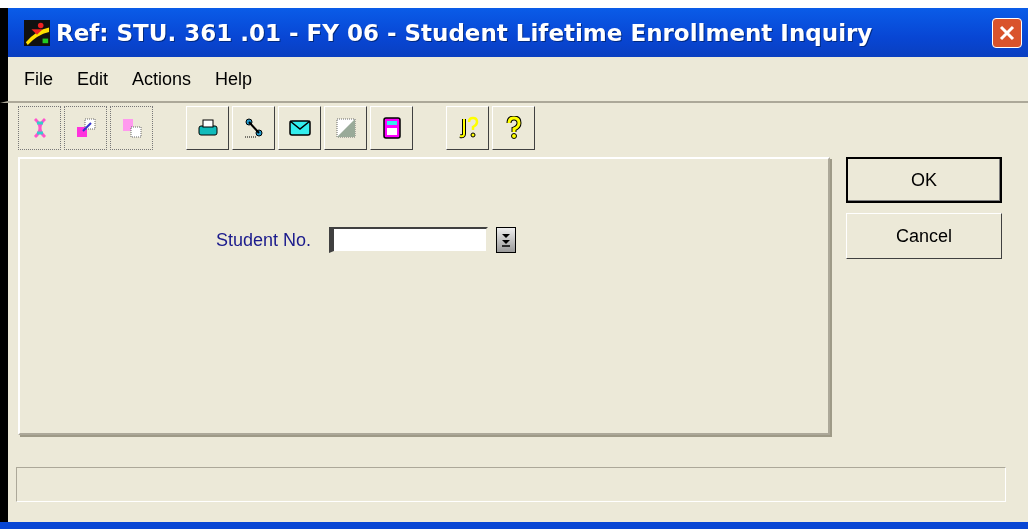  What do you see at coordinates (299, 128) in the screenshot?
I see `envelope-icon-button` at bounding box center [299, 128].